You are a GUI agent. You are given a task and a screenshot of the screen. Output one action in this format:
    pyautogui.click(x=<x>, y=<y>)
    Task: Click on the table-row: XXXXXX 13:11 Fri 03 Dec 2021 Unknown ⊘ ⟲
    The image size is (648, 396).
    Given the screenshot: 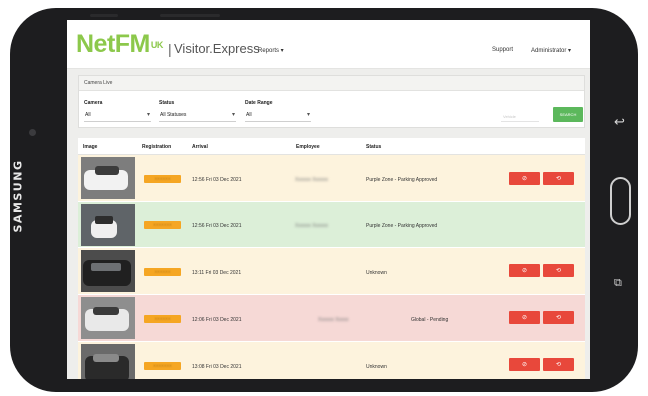 What is the action you would take?
    pyautogui.click(x=331, y=271)
    